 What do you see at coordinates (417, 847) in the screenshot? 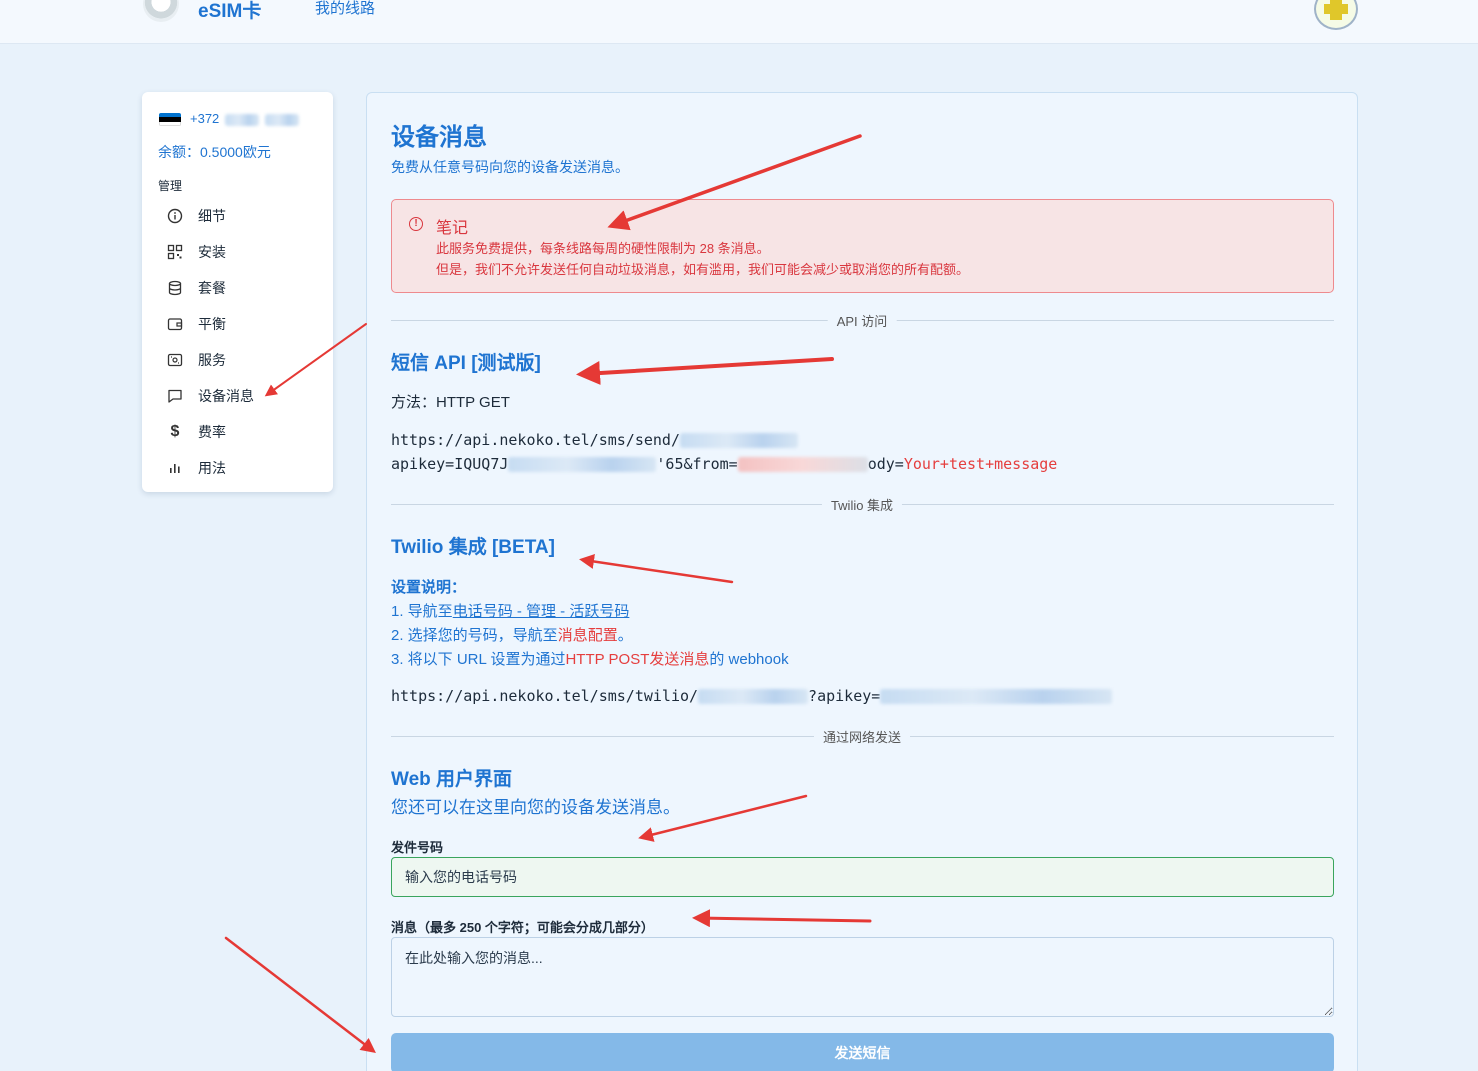
I see `from-number-label: 发件号码` at bounding box center [417, 847].